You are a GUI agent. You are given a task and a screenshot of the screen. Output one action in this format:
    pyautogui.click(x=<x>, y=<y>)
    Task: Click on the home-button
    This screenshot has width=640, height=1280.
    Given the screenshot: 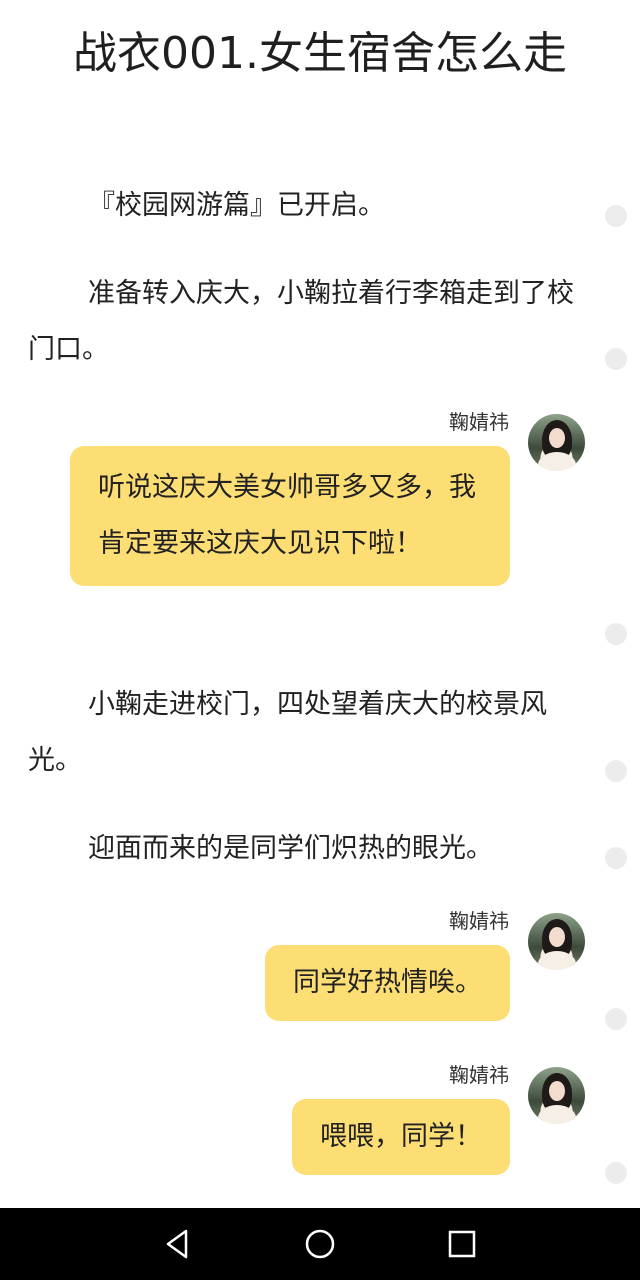 What is the action you would take?
    pyautogui.click(x=320, y=1244)
    